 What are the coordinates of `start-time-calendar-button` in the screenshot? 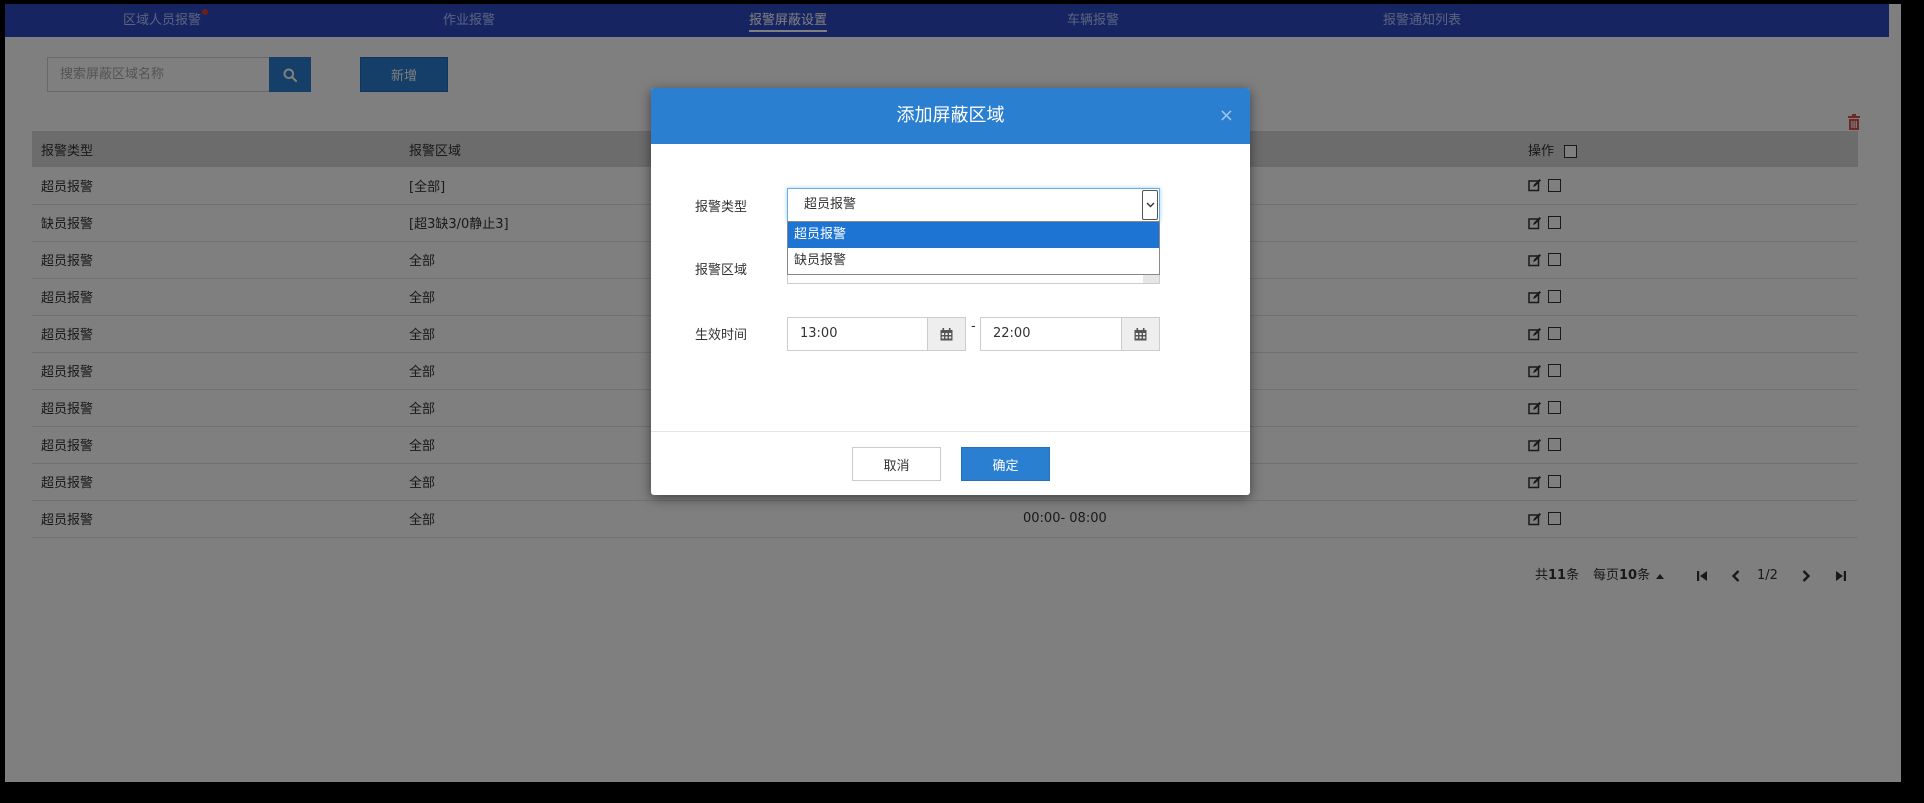 It's located at (946, 334).